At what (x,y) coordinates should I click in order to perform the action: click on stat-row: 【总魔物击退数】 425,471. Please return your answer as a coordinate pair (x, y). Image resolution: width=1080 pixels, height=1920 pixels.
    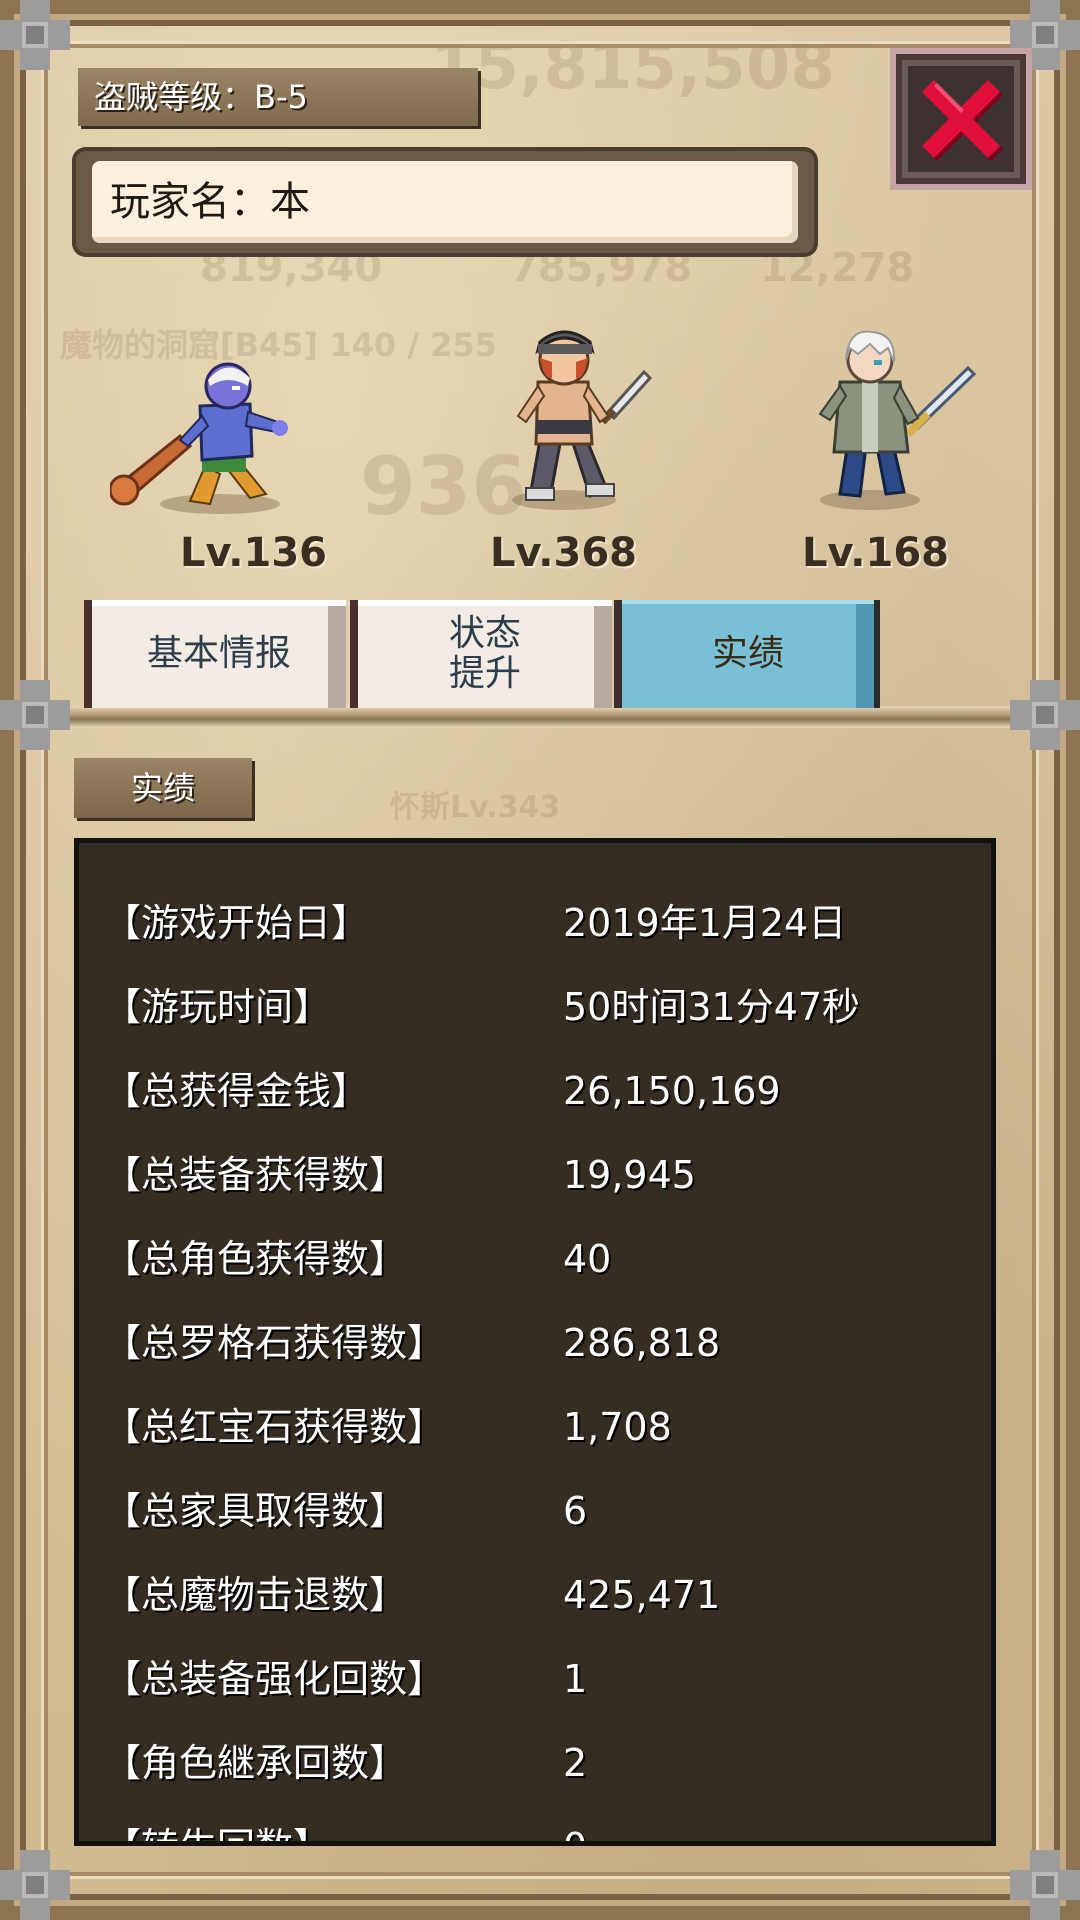
    Looking at the image, I should click on (535, 1595).